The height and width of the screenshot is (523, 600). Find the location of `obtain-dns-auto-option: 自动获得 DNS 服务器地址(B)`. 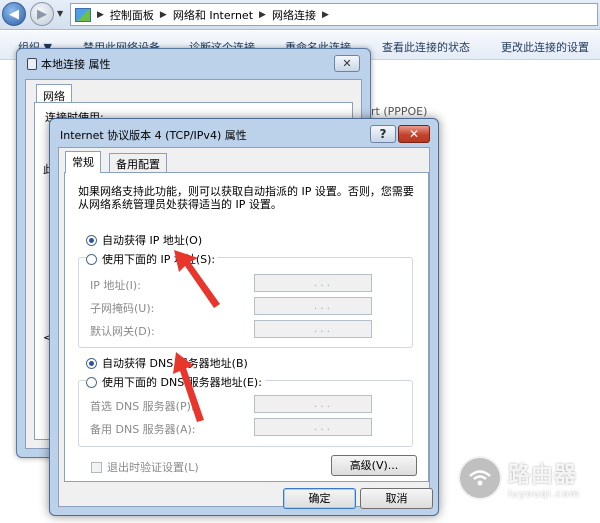

obtain-dns-auto-option: 自动获得 DNS 服务器地址(B) is located at coordinates (167, 363).